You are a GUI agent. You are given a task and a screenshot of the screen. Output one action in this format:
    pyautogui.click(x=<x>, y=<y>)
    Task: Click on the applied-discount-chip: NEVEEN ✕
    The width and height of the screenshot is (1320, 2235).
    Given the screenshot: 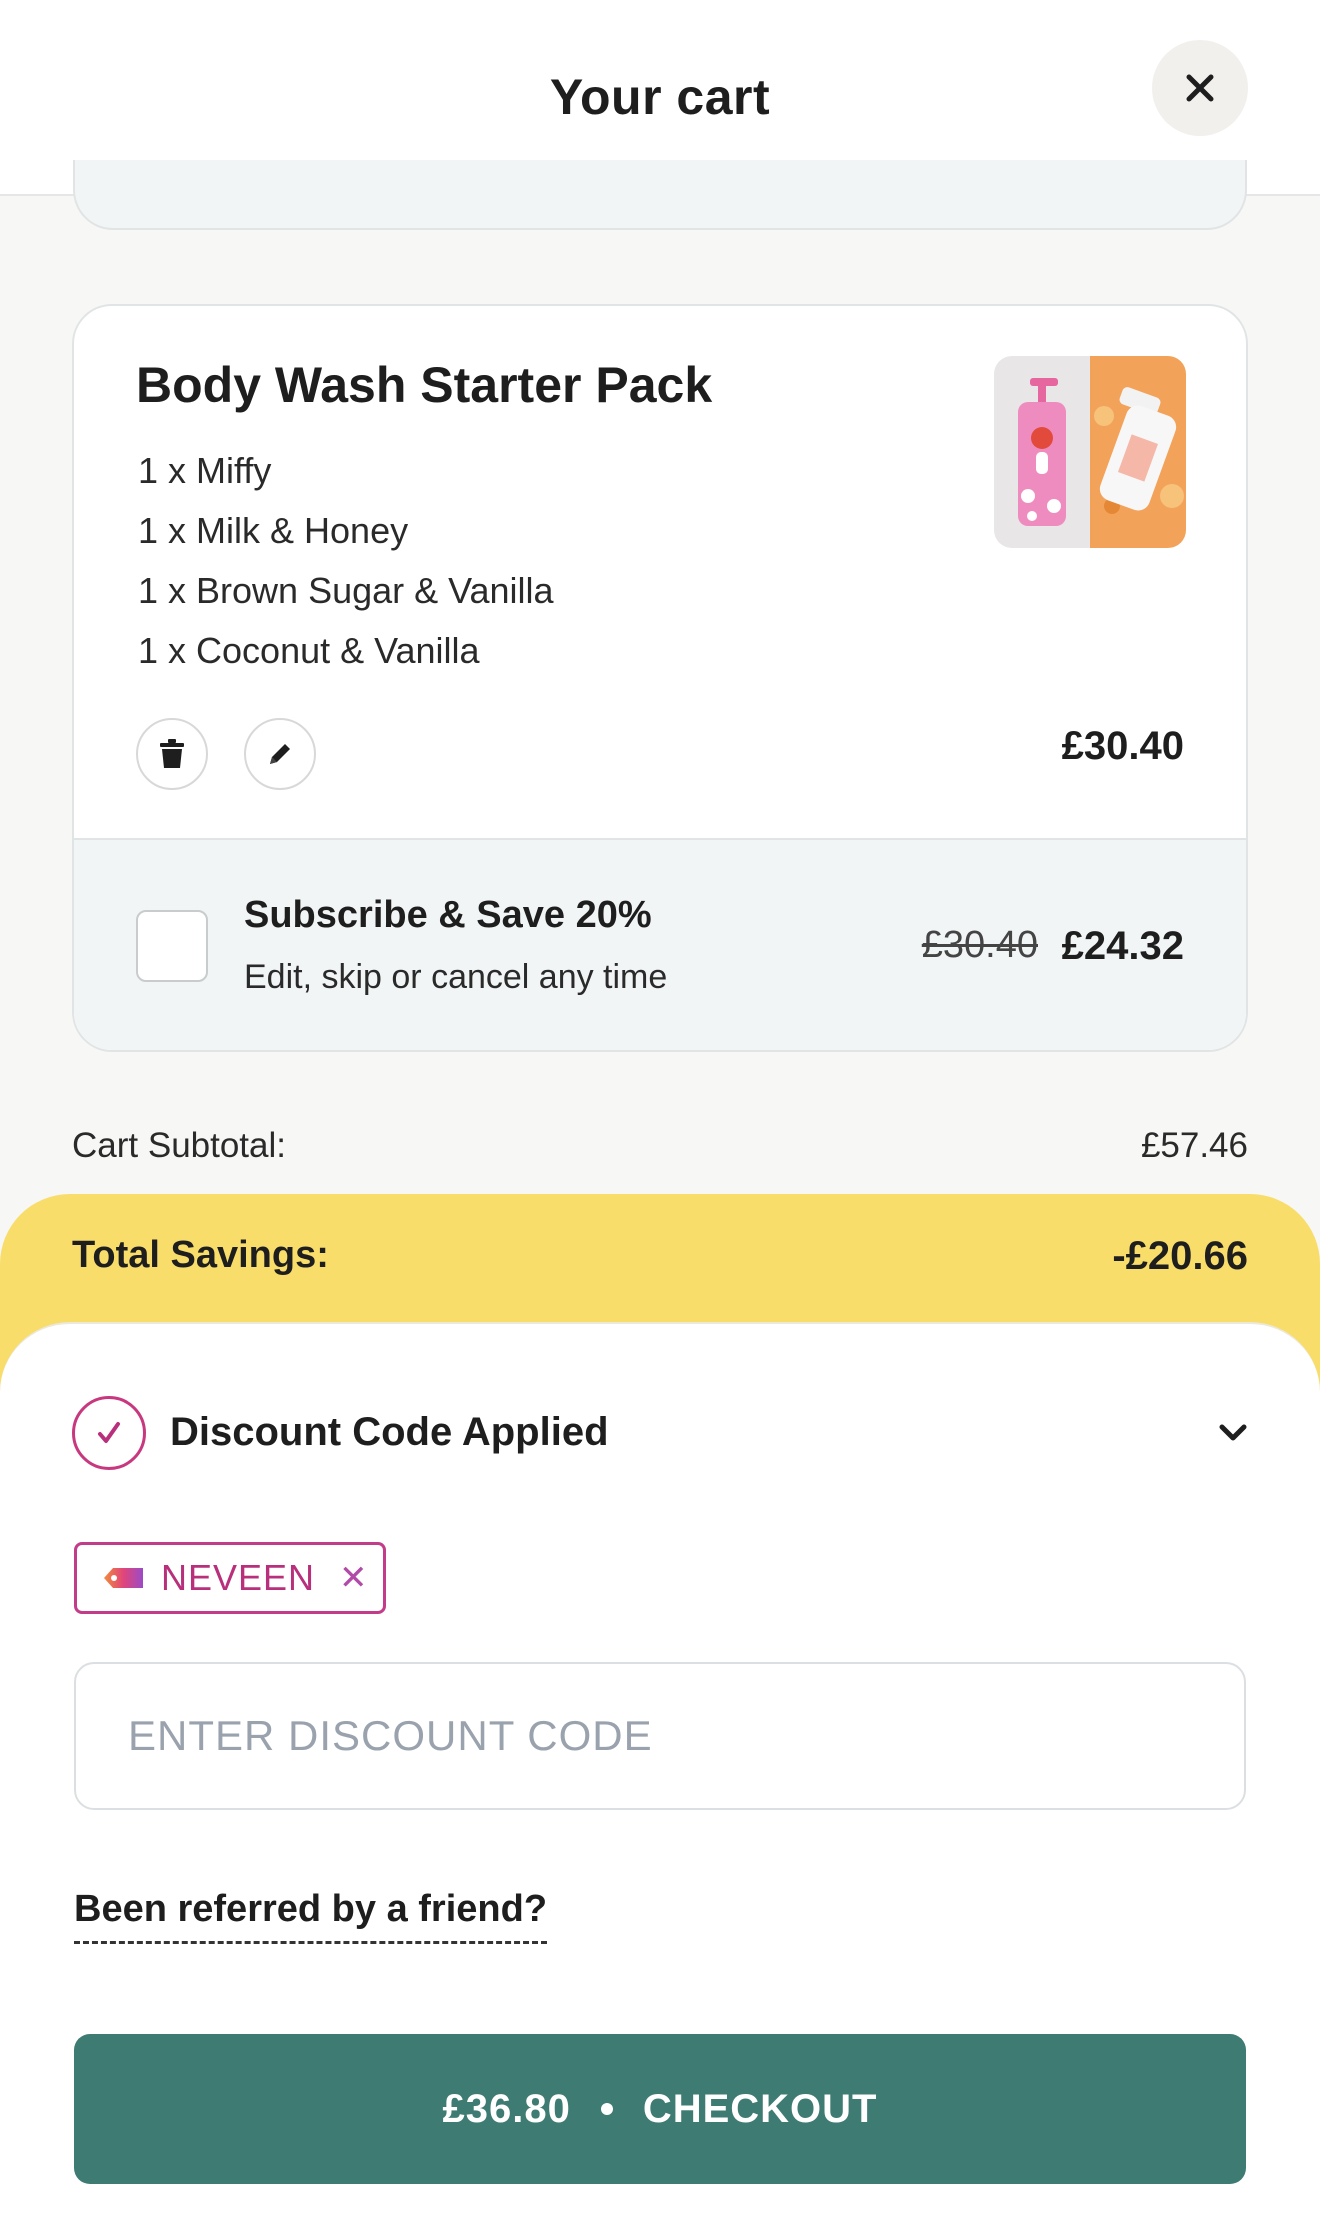 What is the action you would take?
    pyautogui.click(x=230, y=1578)
    